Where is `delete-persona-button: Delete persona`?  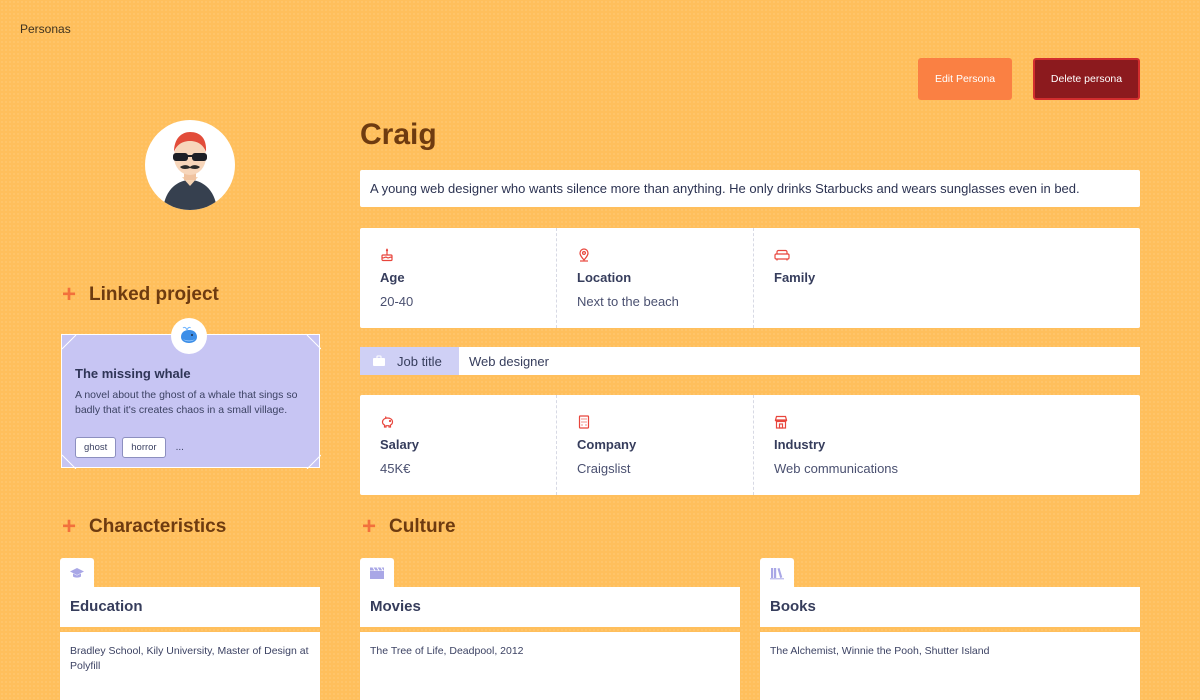 delete-persona-button: Delete persona is located at coordinates (1086, 79).